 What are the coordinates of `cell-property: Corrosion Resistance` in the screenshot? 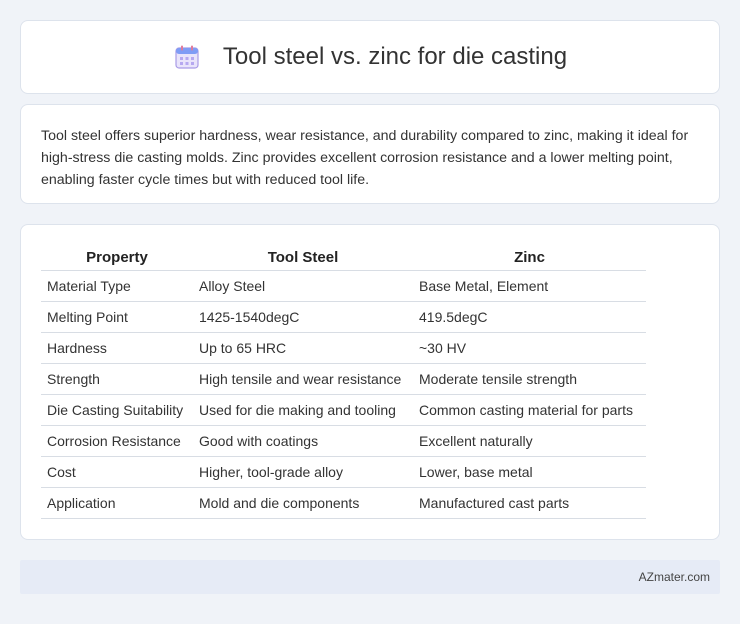 It's located at (117, 441).